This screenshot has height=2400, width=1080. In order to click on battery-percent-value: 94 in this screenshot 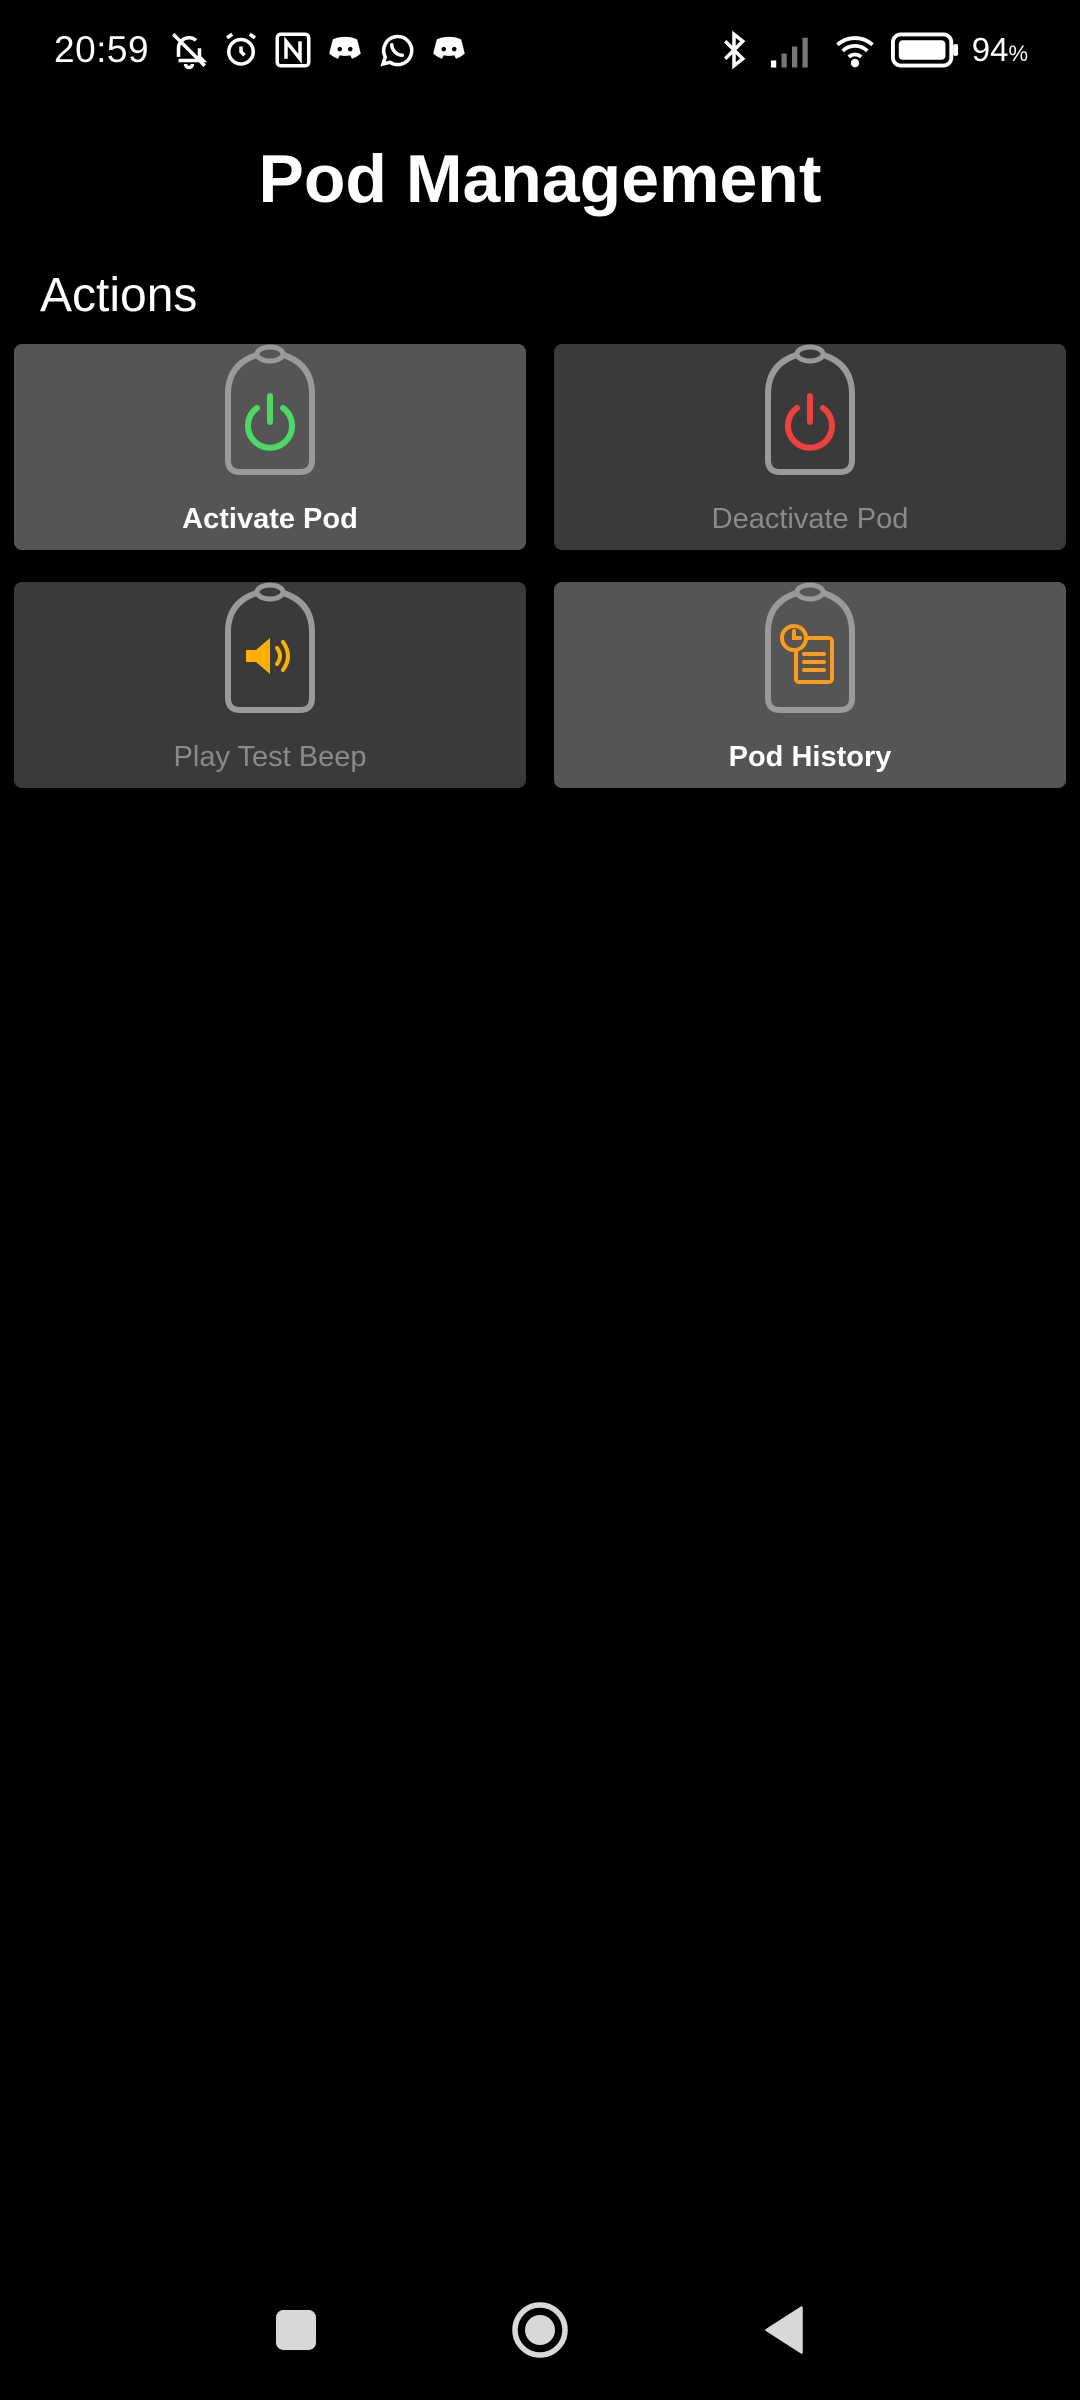, I will do `click(990, 49)`.